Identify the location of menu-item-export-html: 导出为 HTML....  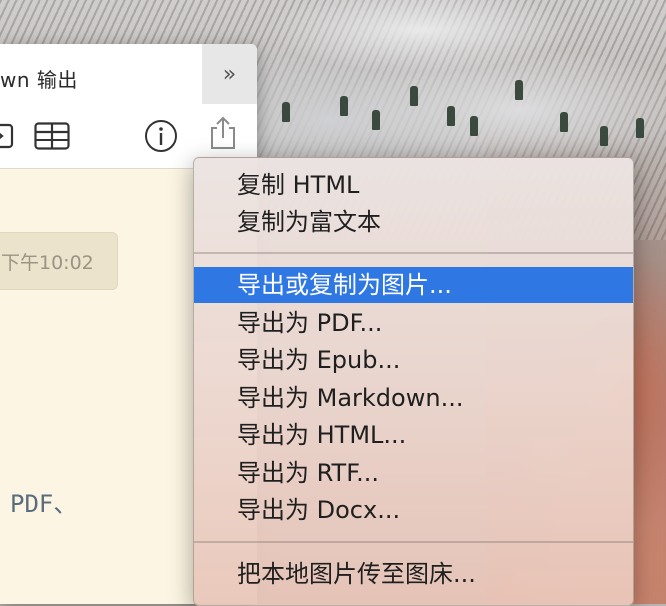
(413, 435).